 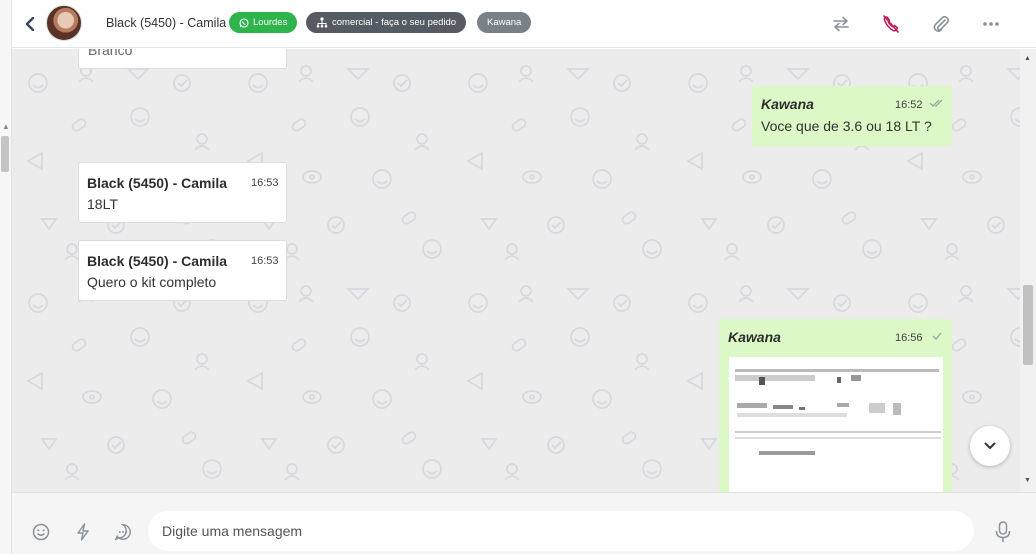 I want to click on message-outgoing-image: Kawana 16:56, so click(x=835, y=405).